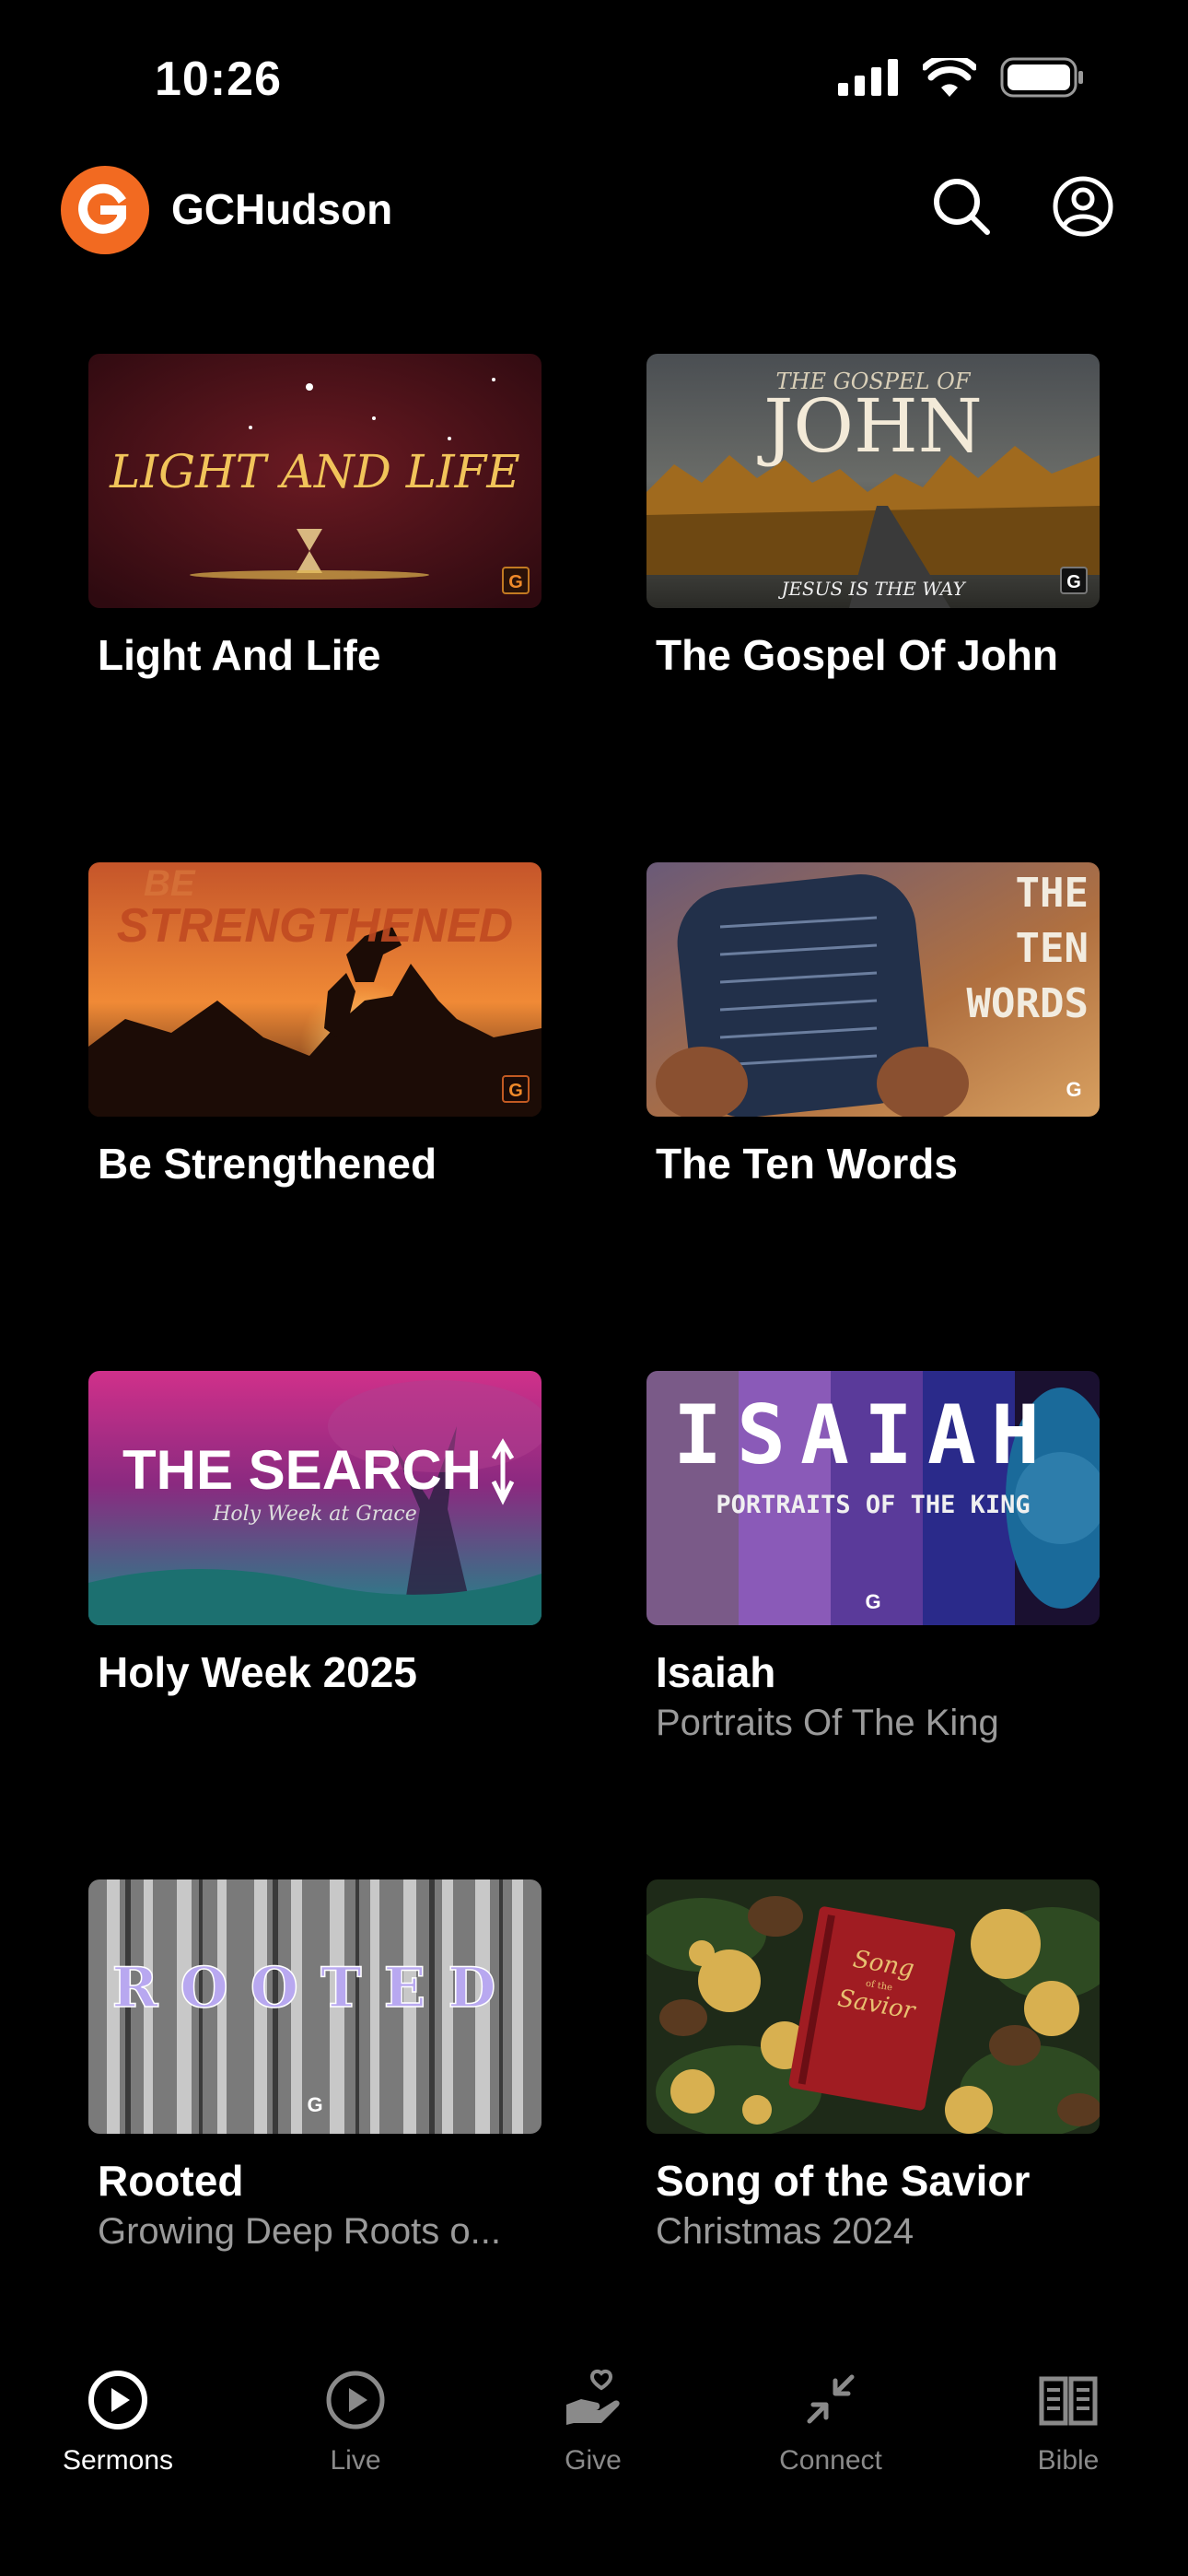  I want to click on series-art-line: THE, so click(1052, 893).